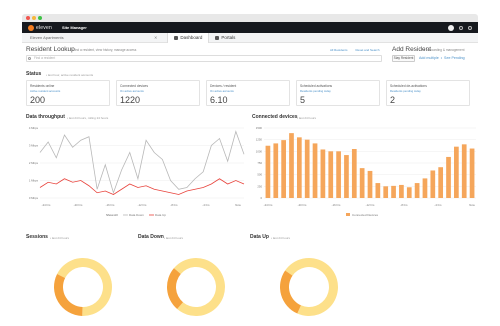 The image size is (500, 326). I want to click on tab-dashboard: Dashboard, so click(188, 37).